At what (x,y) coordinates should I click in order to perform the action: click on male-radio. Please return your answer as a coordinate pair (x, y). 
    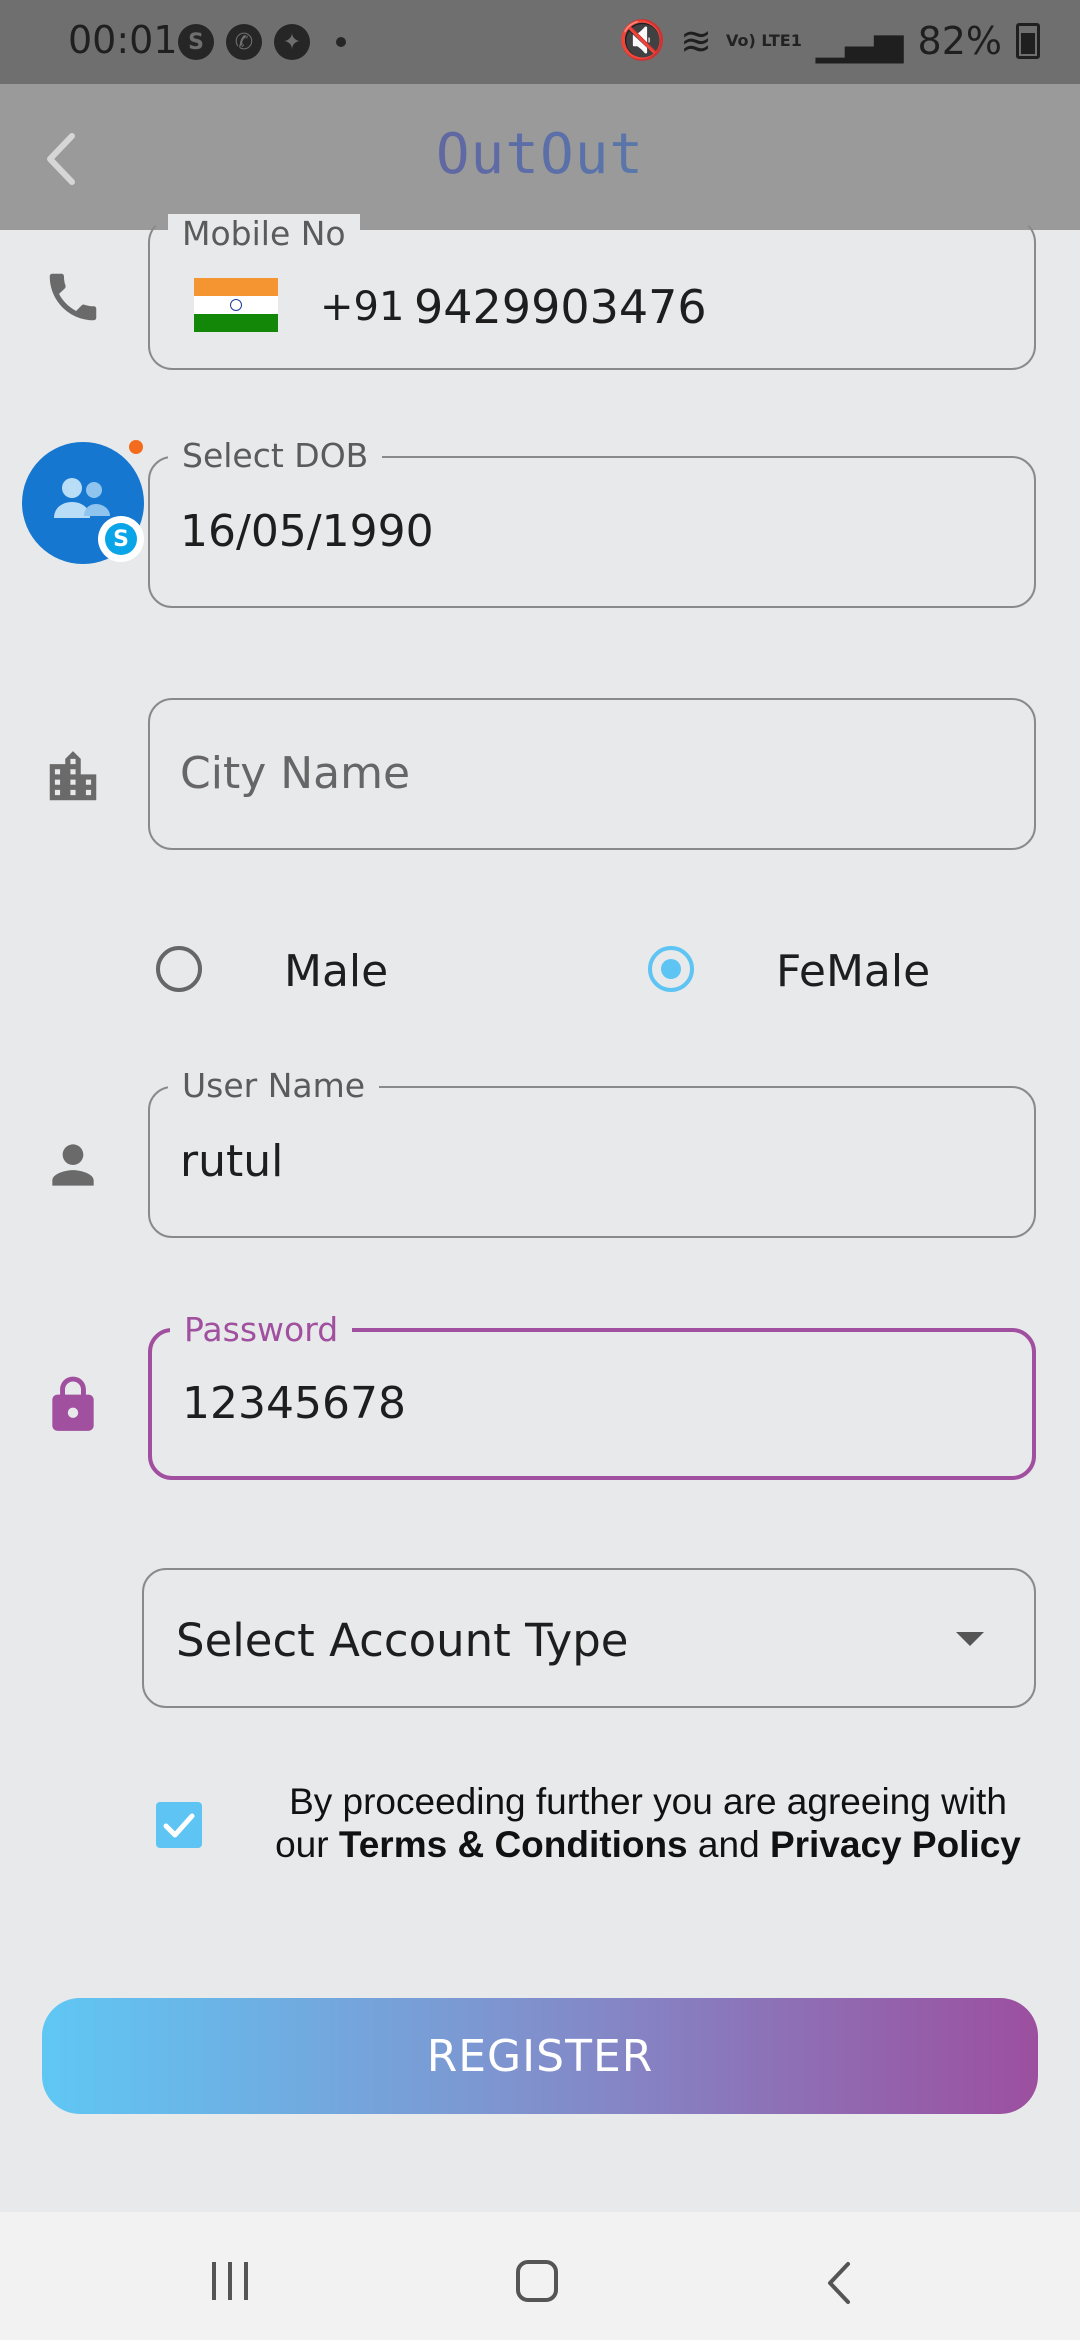
    Looking at the image, I should click on (179, 969).